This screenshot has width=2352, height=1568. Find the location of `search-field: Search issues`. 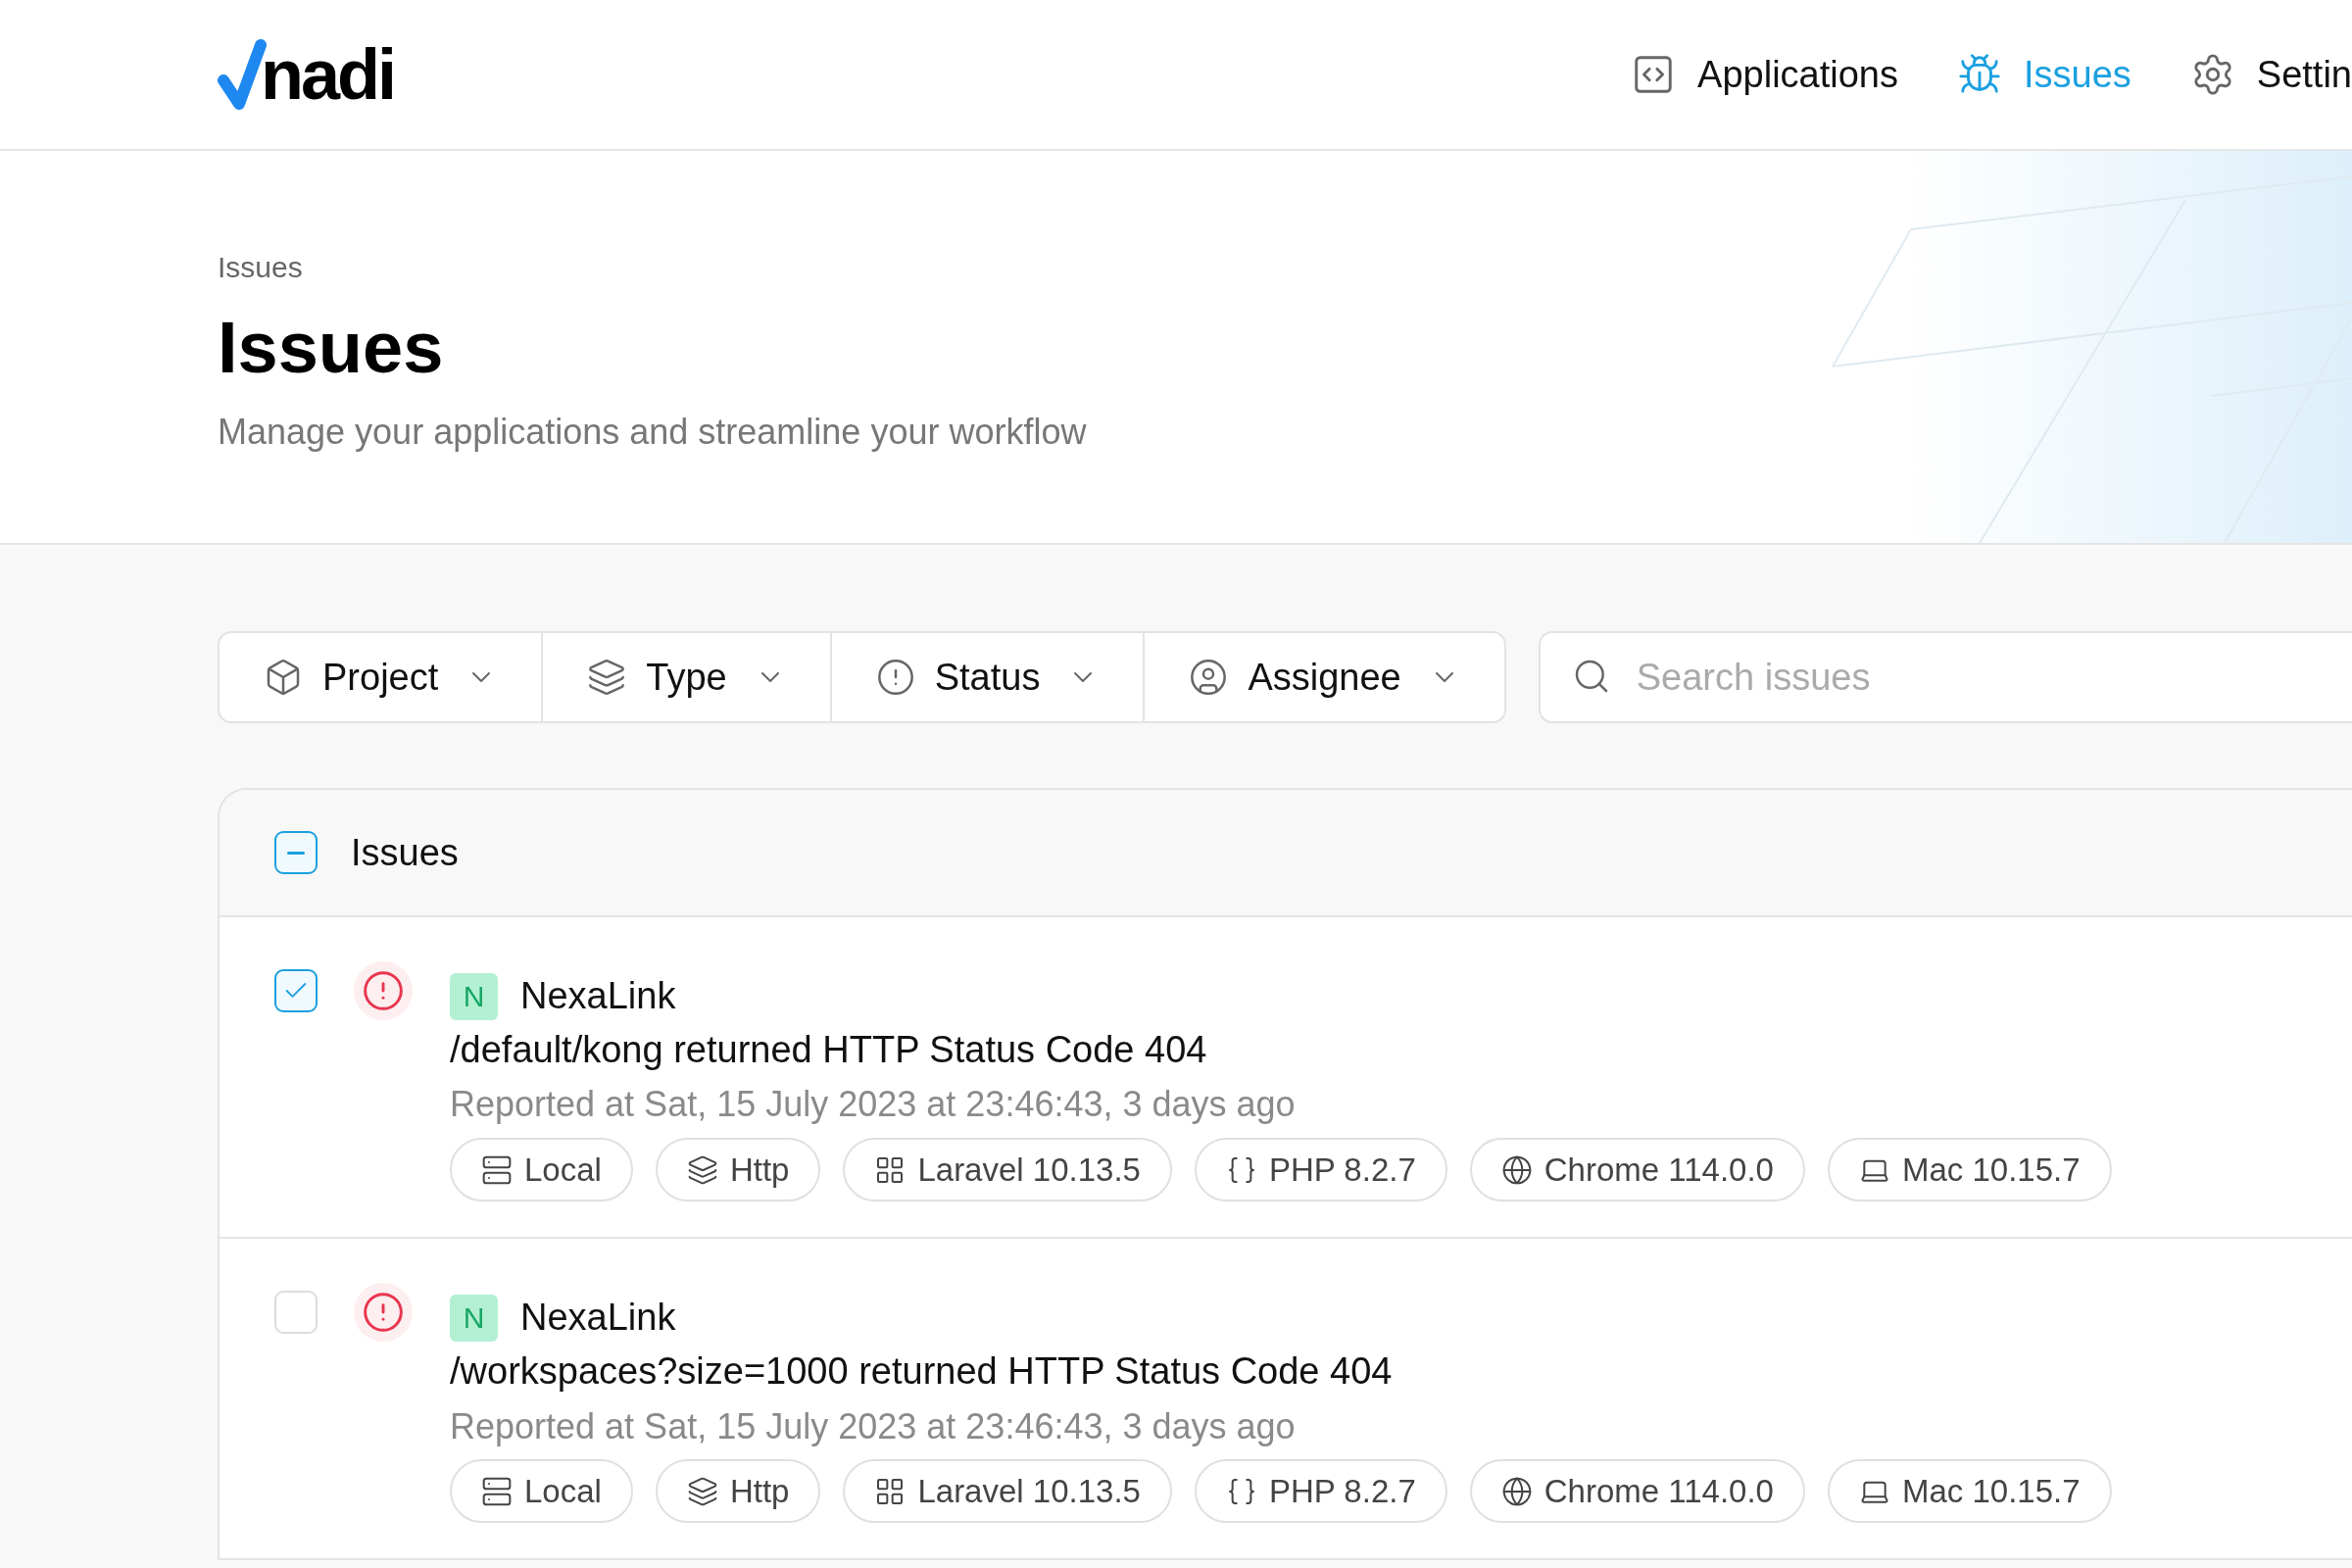

search-field: Search issues is located at coordinates (1945, 677).